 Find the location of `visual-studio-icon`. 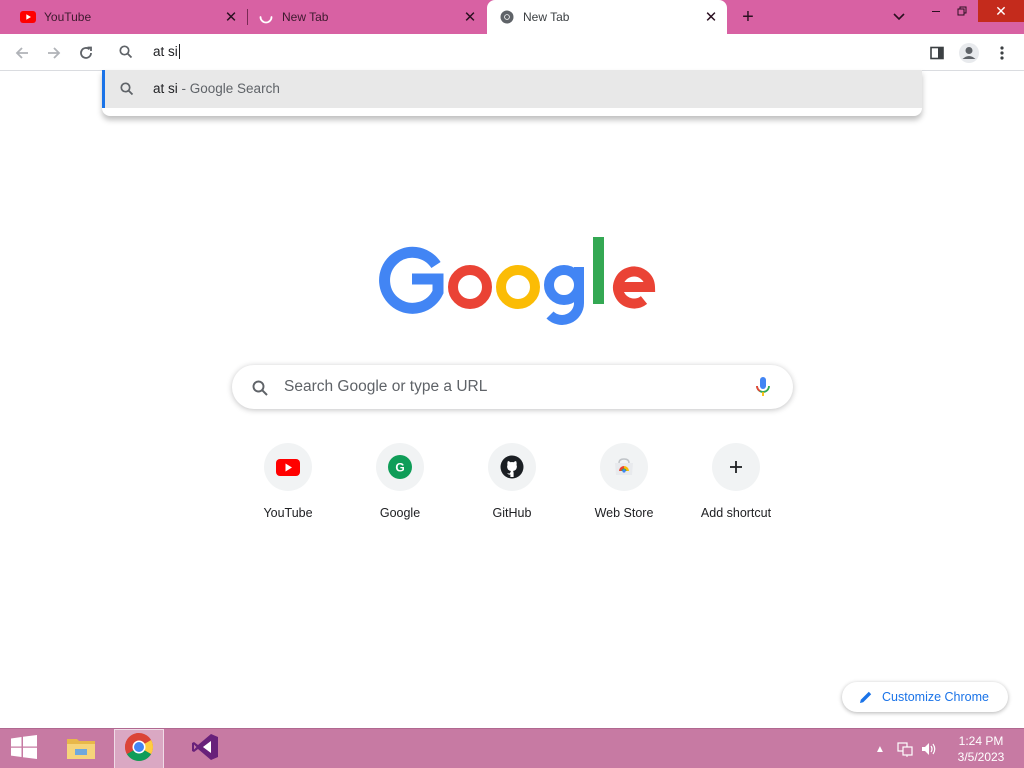

visual-studio-icon is located at coordinates (205, 749).